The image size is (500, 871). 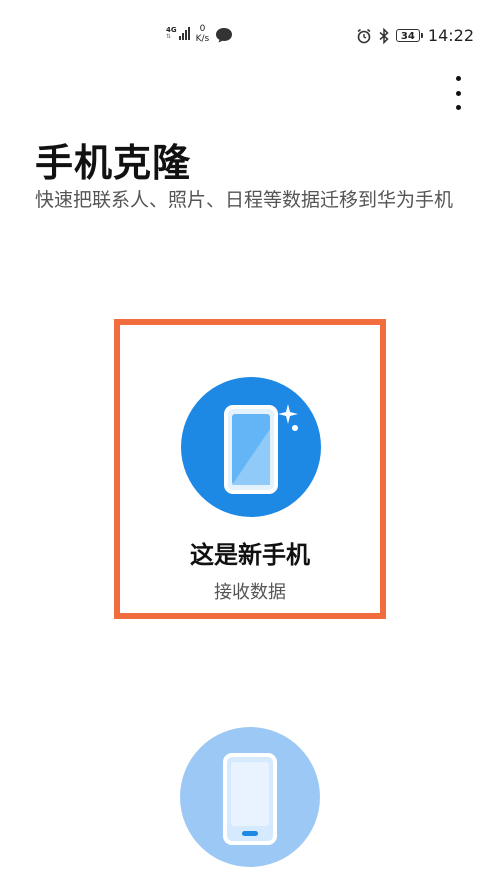 I want to click on status-right: 34 14:22, so click(x=415, y=35).